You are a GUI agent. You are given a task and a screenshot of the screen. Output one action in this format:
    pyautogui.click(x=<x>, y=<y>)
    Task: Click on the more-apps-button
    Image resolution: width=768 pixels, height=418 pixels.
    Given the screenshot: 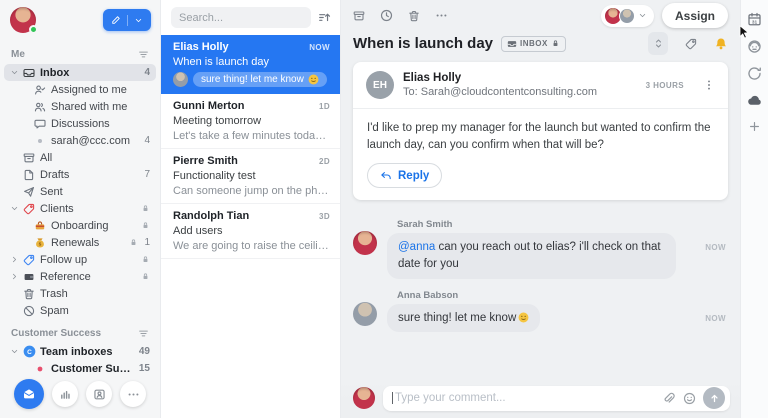 What is the action you would take?
    pyautogui.click(x=133, y=394)
    